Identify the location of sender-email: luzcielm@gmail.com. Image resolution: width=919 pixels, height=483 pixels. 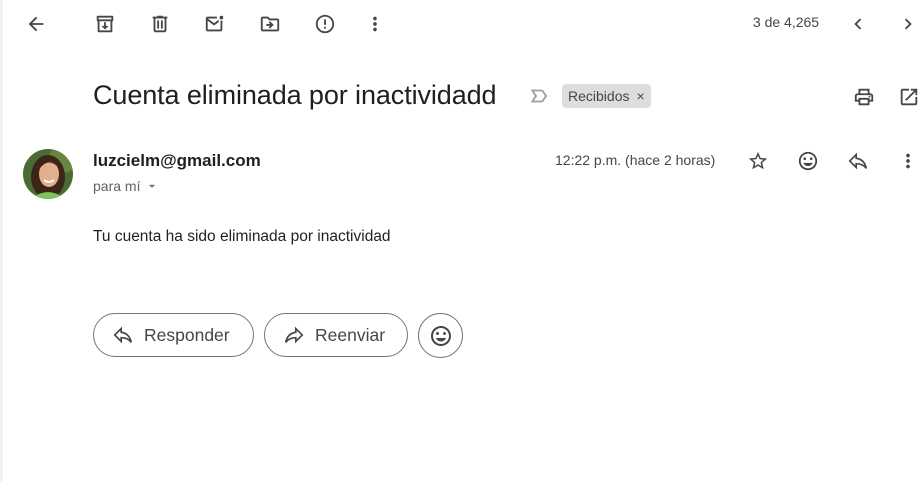
(177, 161).